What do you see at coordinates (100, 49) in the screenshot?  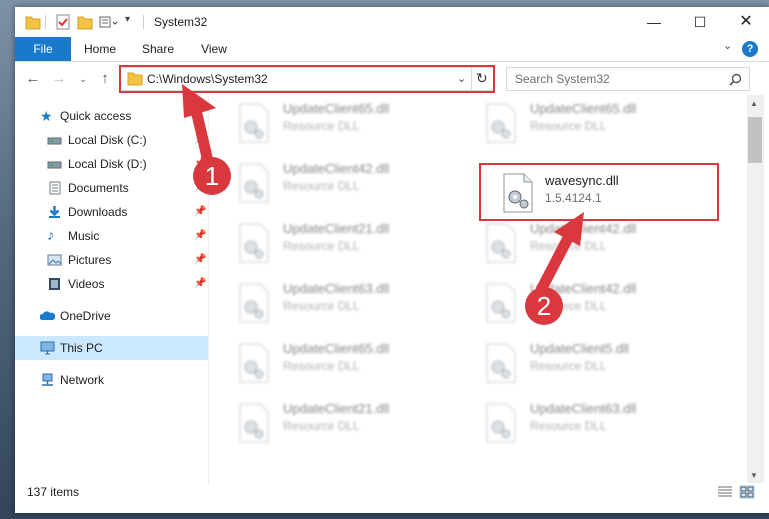 I see `tab-home: Home` at bounding box center [100, 49].